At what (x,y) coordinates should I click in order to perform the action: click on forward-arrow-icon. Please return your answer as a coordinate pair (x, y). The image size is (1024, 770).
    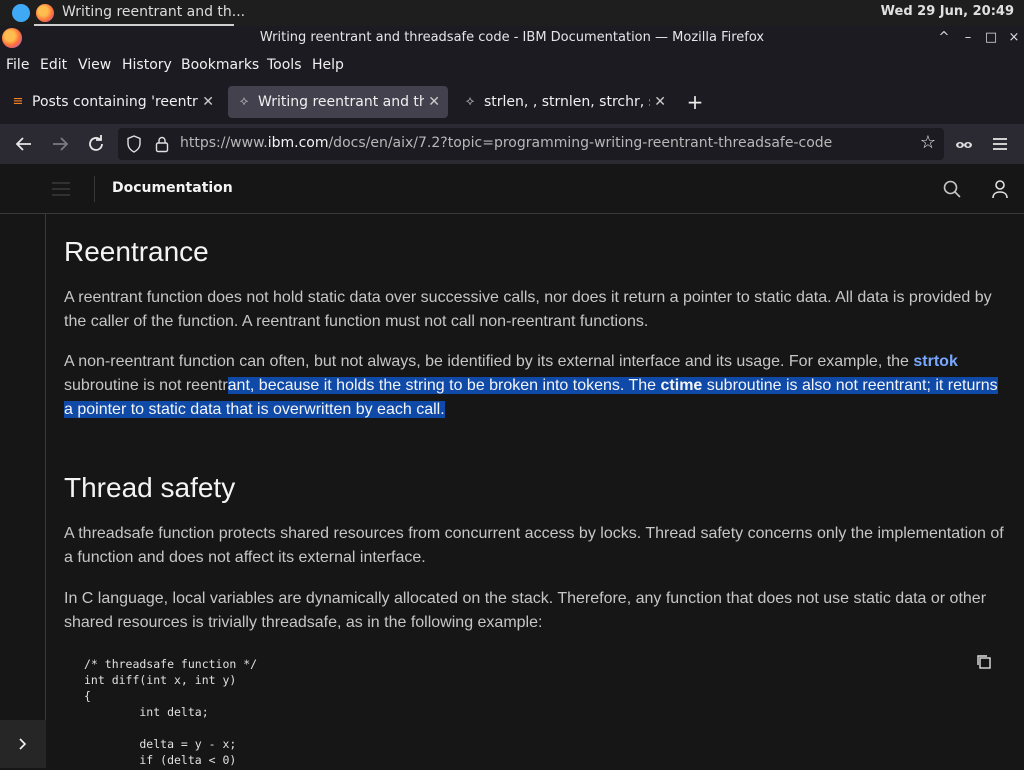
    Looking at the image, I should click on (61, 144).